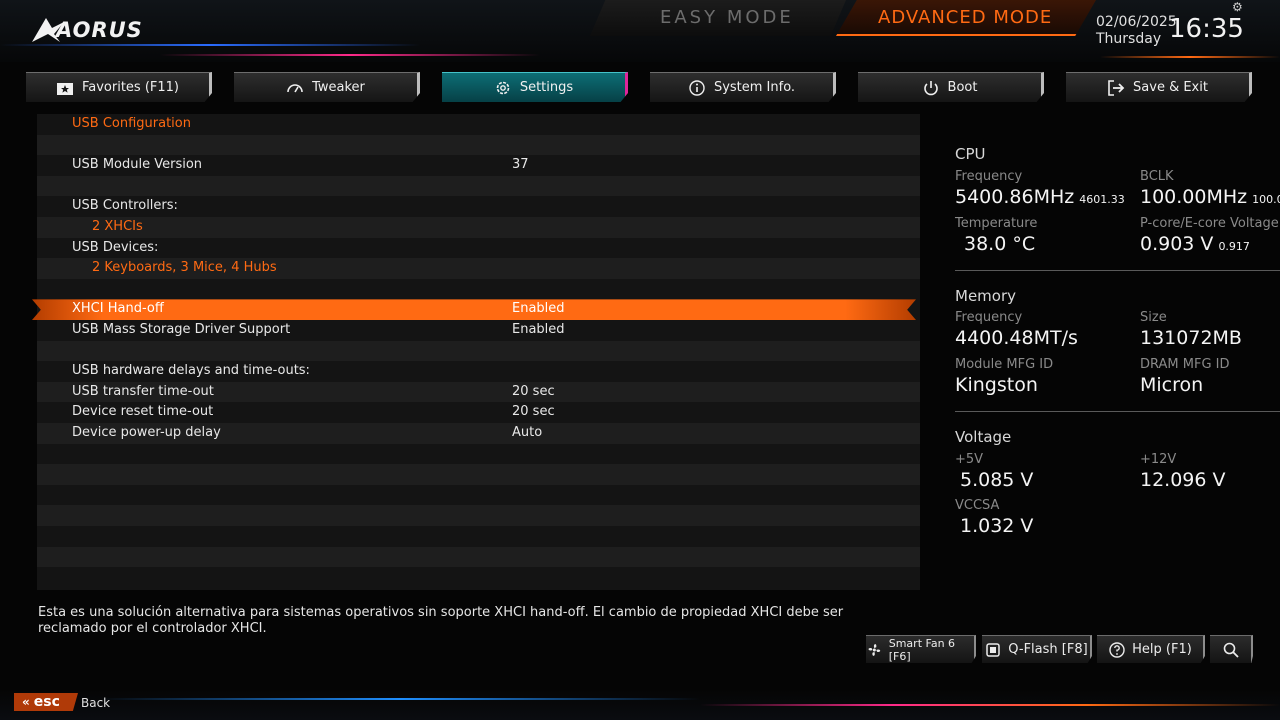 The height and width of the screenshot is (720, 1280). What do you see at coordinates (538, 308) in the screenshot?
I see `xhci-hand-off-value: Enabled` at bounding box center [538, 308].